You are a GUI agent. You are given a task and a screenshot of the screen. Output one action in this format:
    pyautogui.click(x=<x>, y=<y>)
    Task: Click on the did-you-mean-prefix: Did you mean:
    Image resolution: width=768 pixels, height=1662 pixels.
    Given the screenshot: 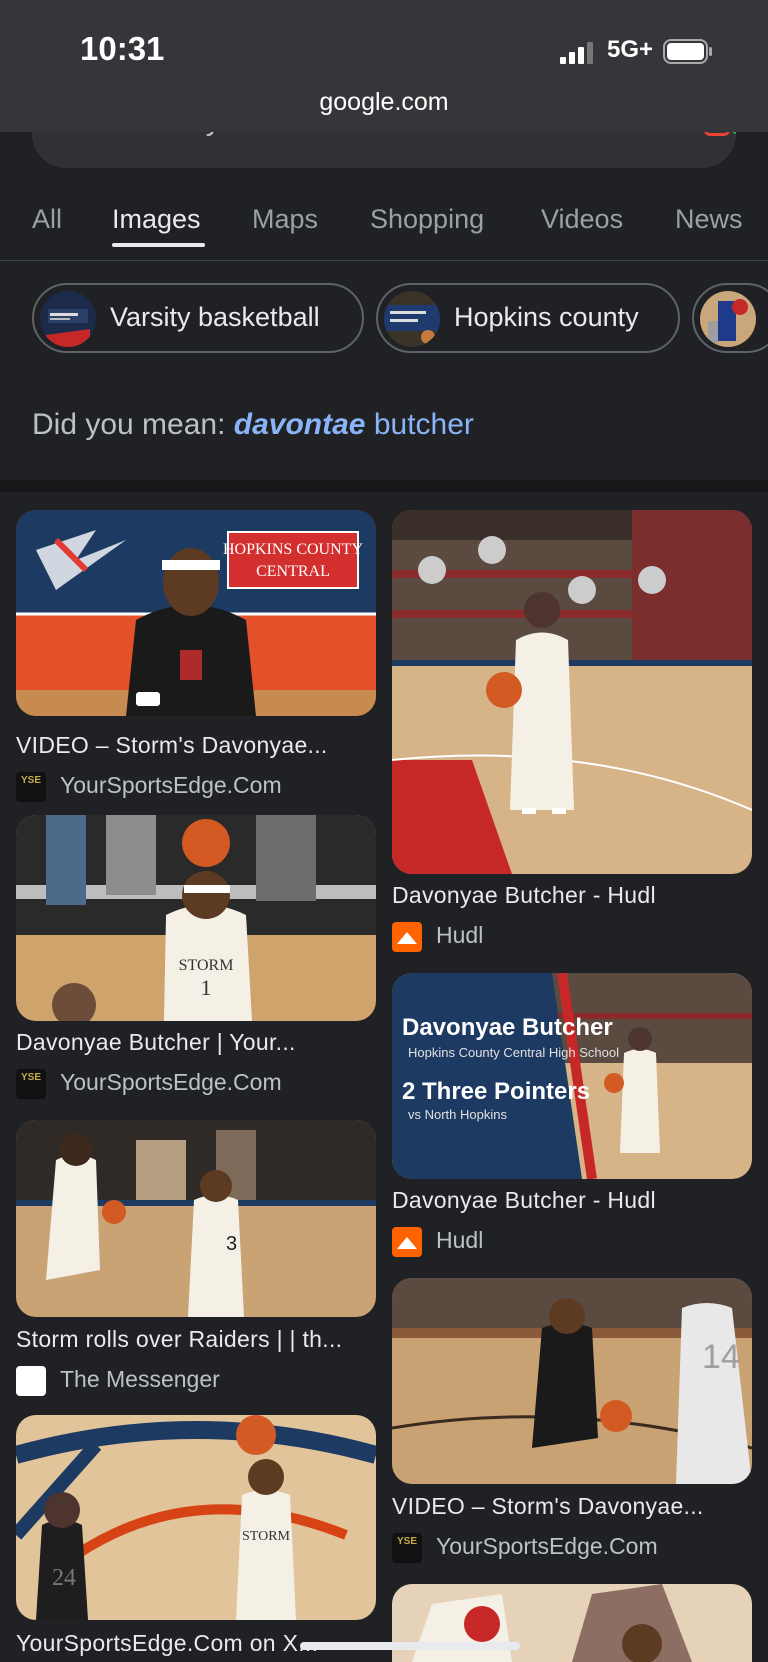 What is the action you would take?
    pyautogui.click(x=129, y=424)
    